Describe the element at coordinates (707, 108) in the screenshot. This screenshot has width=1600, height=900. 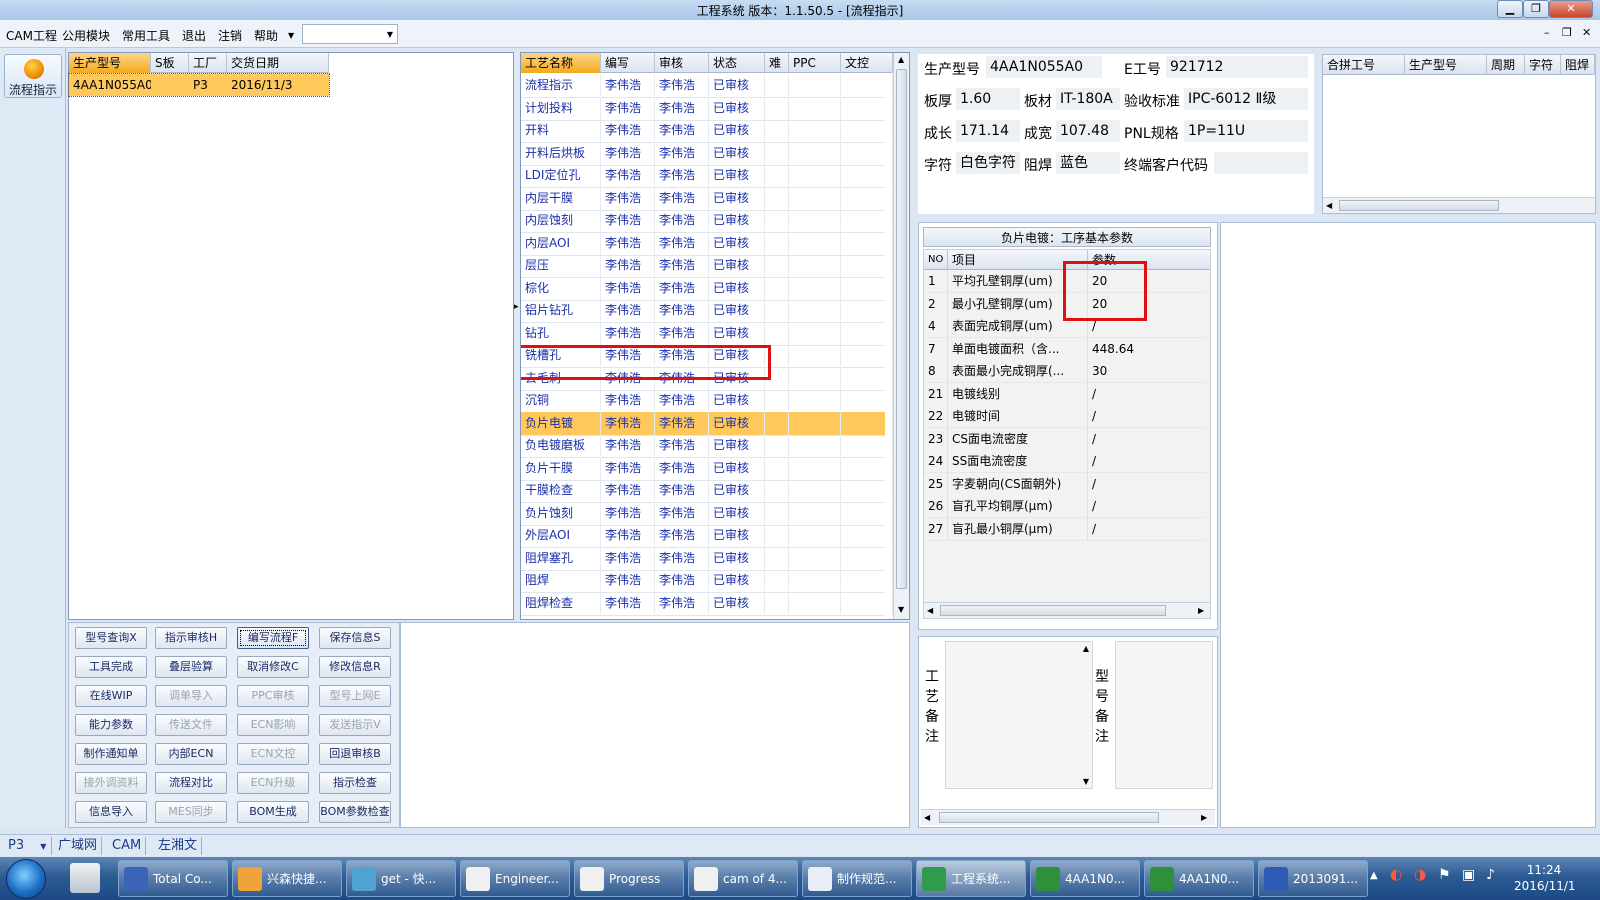
I see `table-row: 计划投料 李伟浩 李伟浩 已审核` at that location.